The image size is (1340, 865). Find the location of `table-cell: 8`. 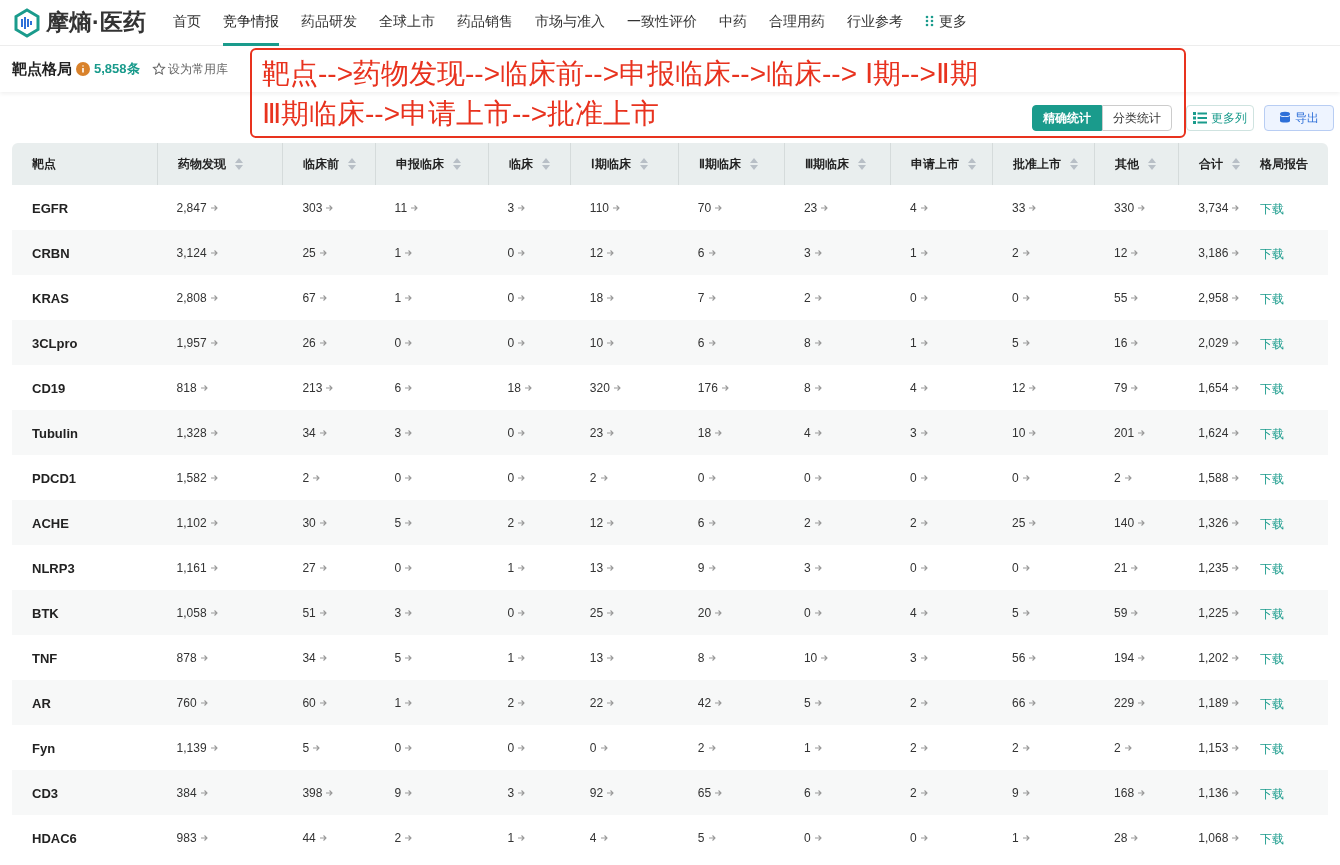

table-cell: 8 is located at coordinates (701, 657).